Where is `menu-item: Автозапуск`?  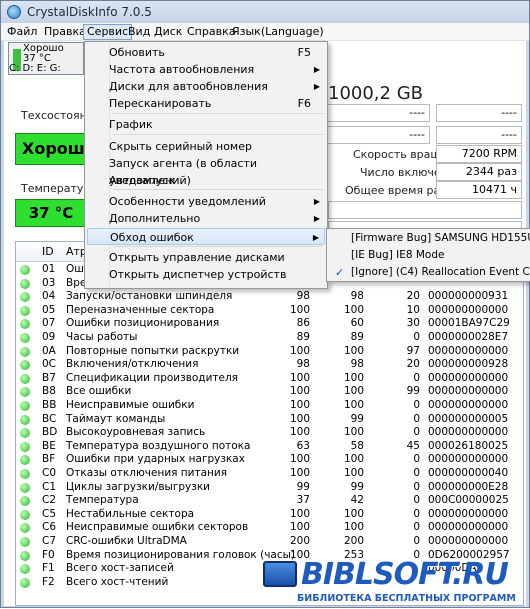 menu-item: Автозапуск is located at coordinates (206, 180).